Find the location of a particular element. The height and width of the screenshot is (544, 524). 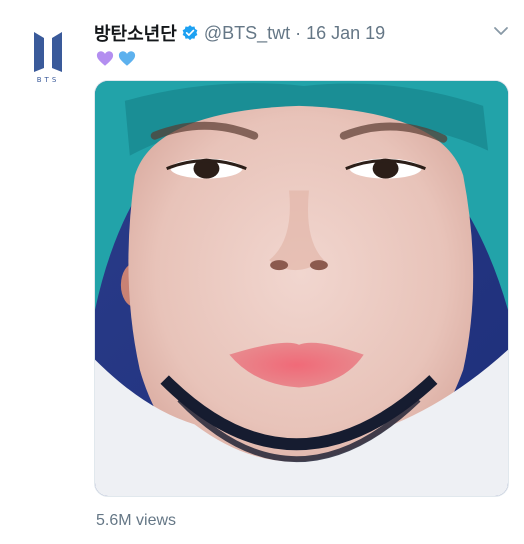

tweet-text is located at coordinates (116, 60).